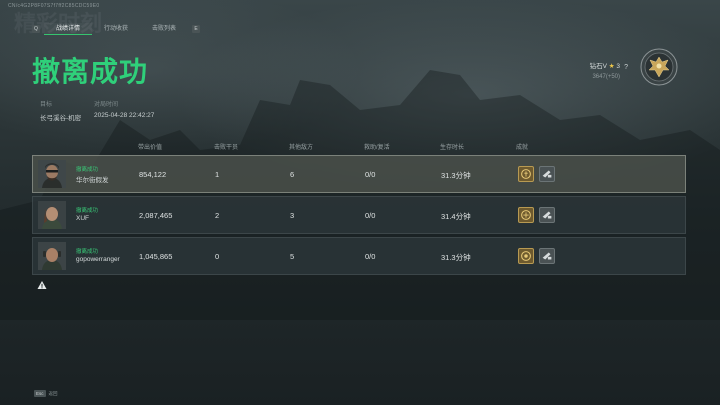  I want to click on other-enemies-value: 5, so click(292, 256).